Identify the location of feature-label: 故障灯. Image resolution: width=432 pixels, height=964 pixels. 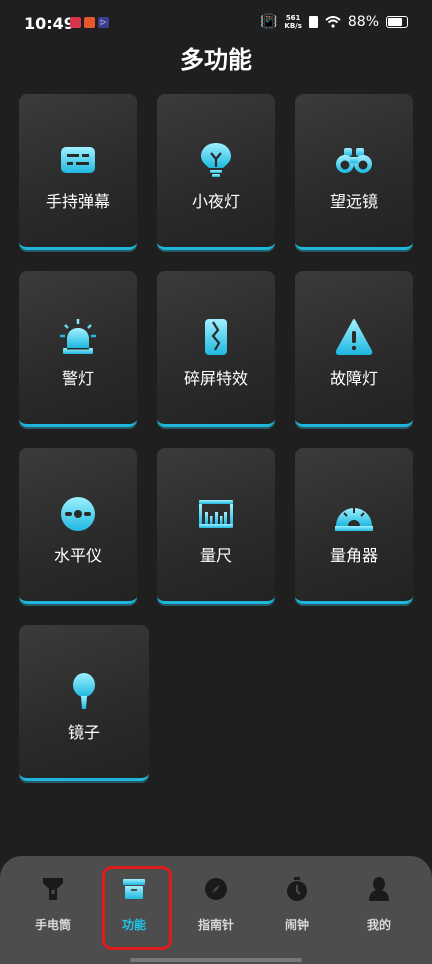
(353, 378).